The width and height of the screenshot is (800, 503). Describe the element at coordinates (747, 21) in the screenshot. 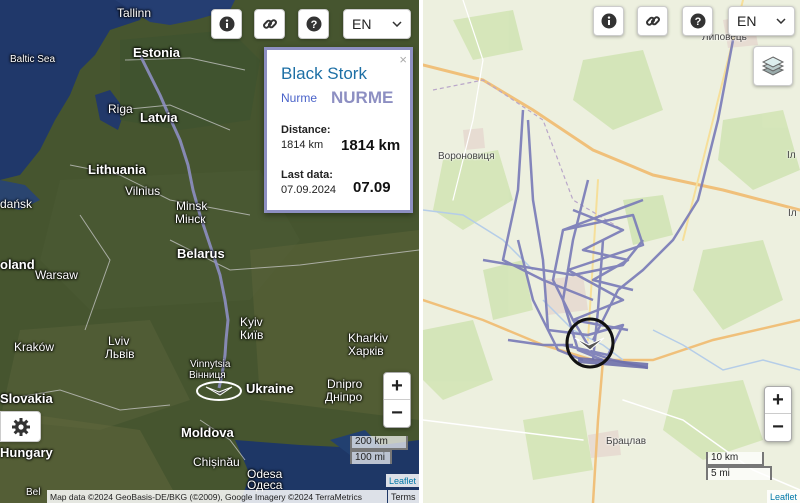

I see `language-value-right: EN` at that location.